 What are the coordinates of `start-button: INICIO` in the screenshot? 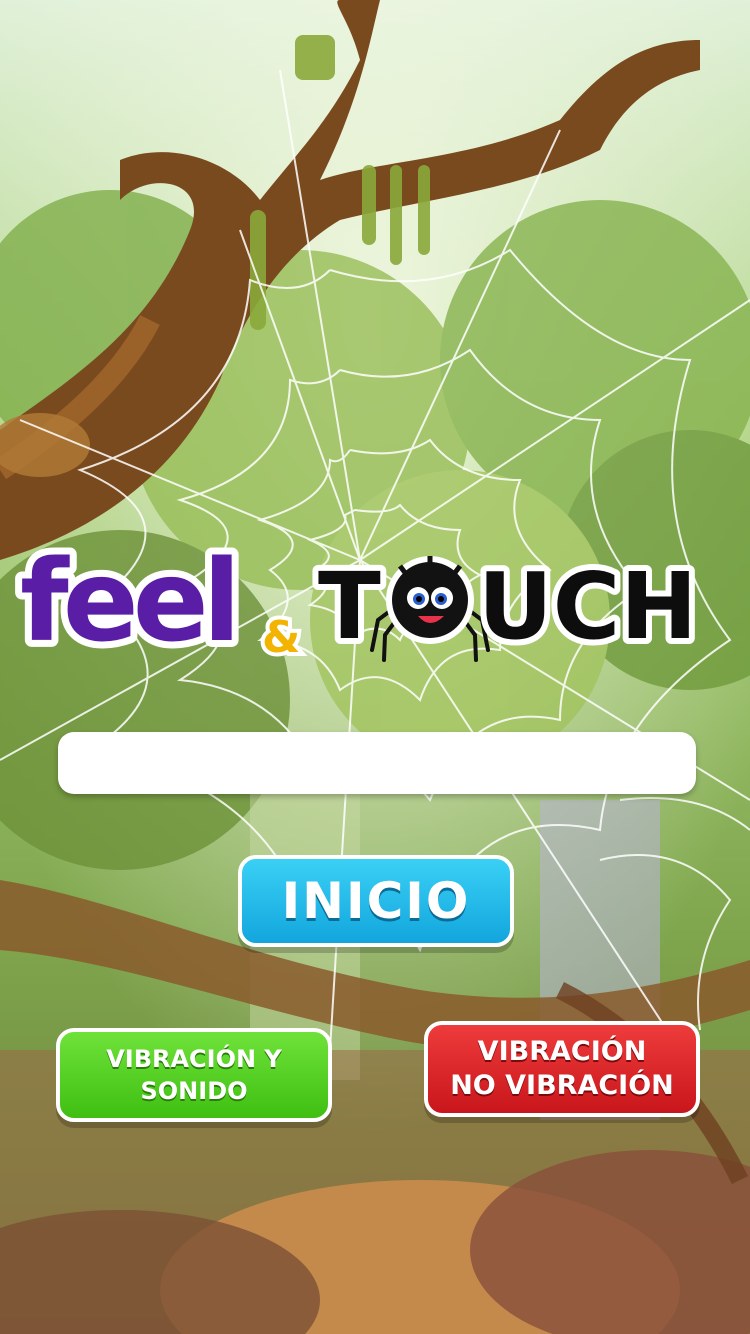 It's located at (376, 901).